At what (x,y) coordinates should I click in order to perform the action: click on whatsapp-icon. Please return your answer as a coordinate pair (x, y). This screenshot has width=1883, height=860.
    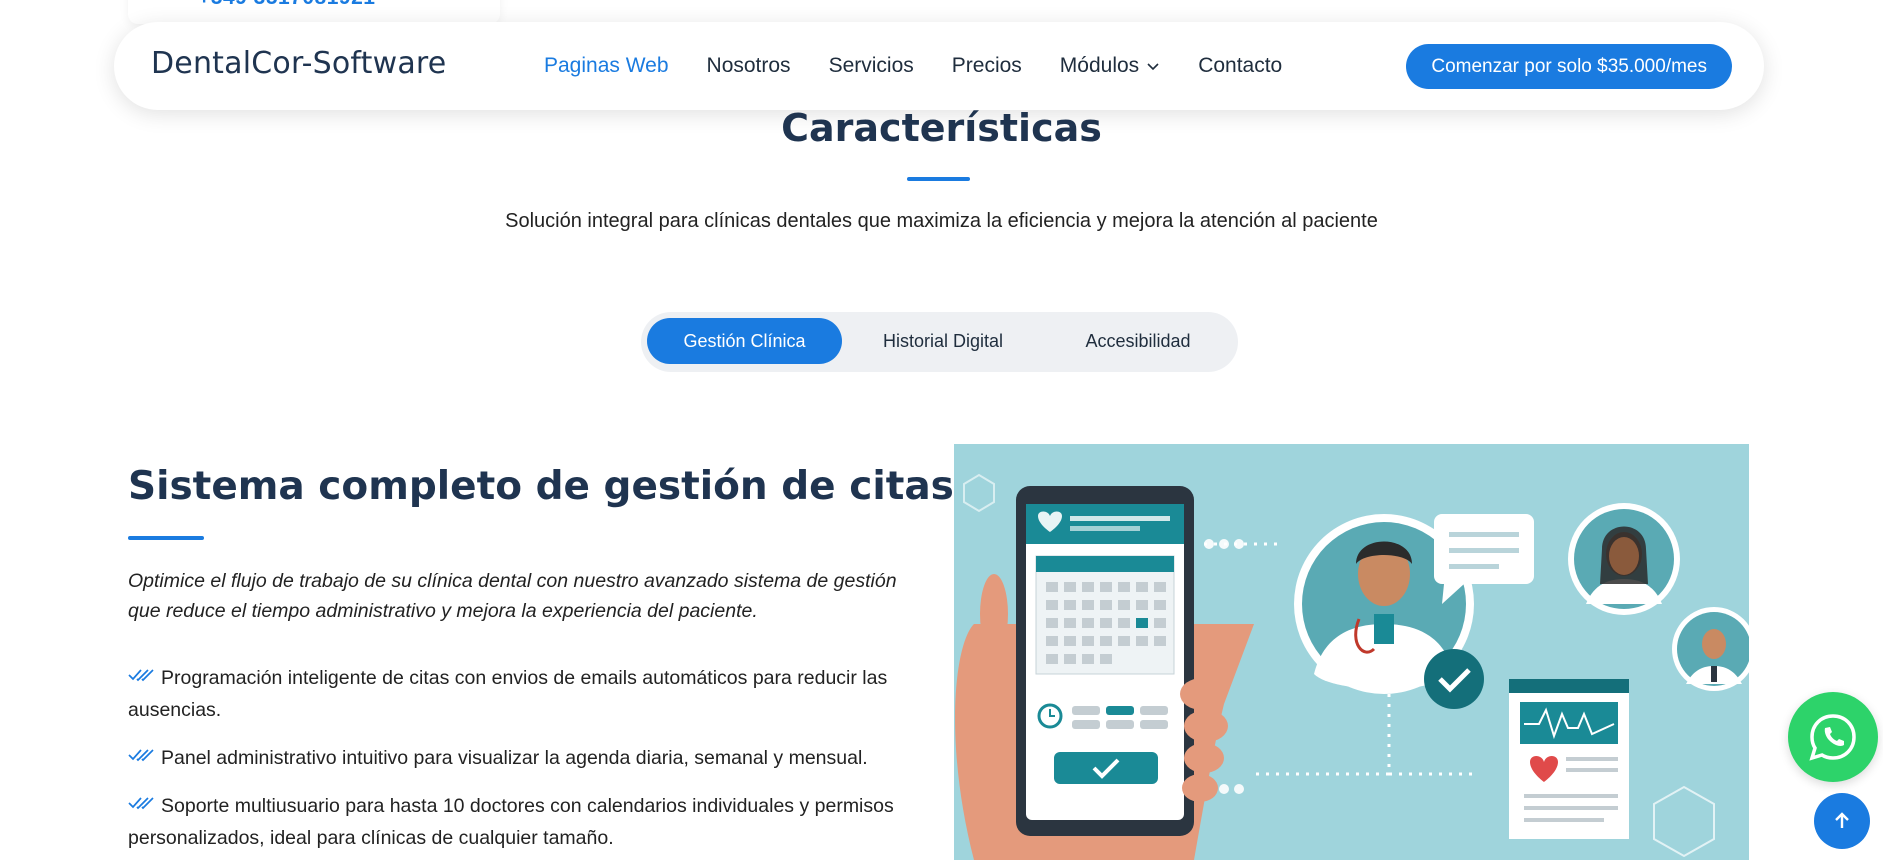
    Looking at the image, I should click on (1832, 737).